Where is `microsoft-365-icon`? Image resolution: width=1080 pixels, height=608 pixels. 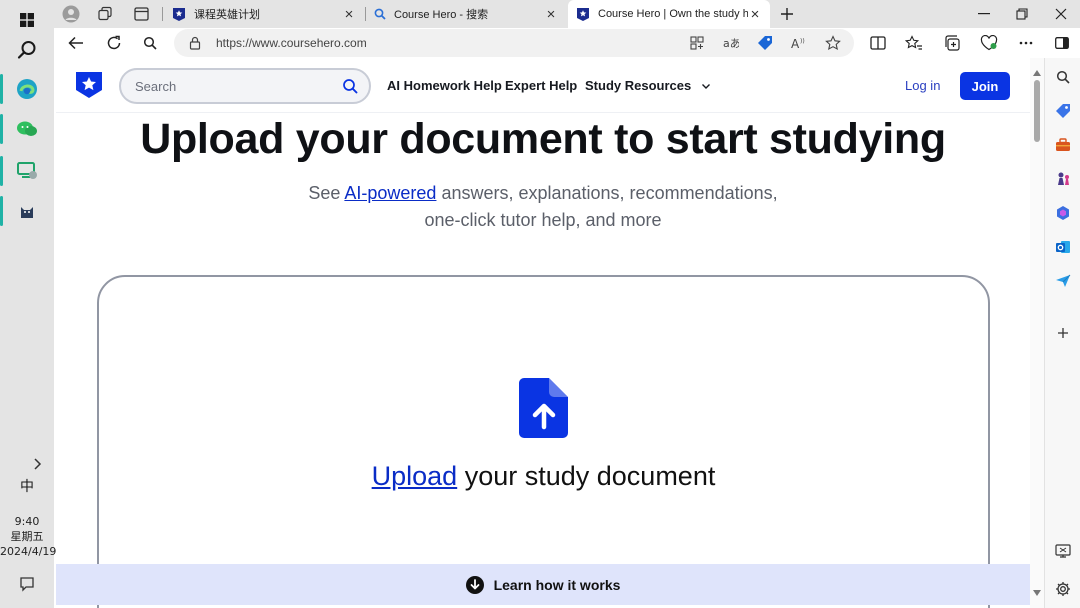 microsoft-365-icon is located at coordinates (1063, 213).